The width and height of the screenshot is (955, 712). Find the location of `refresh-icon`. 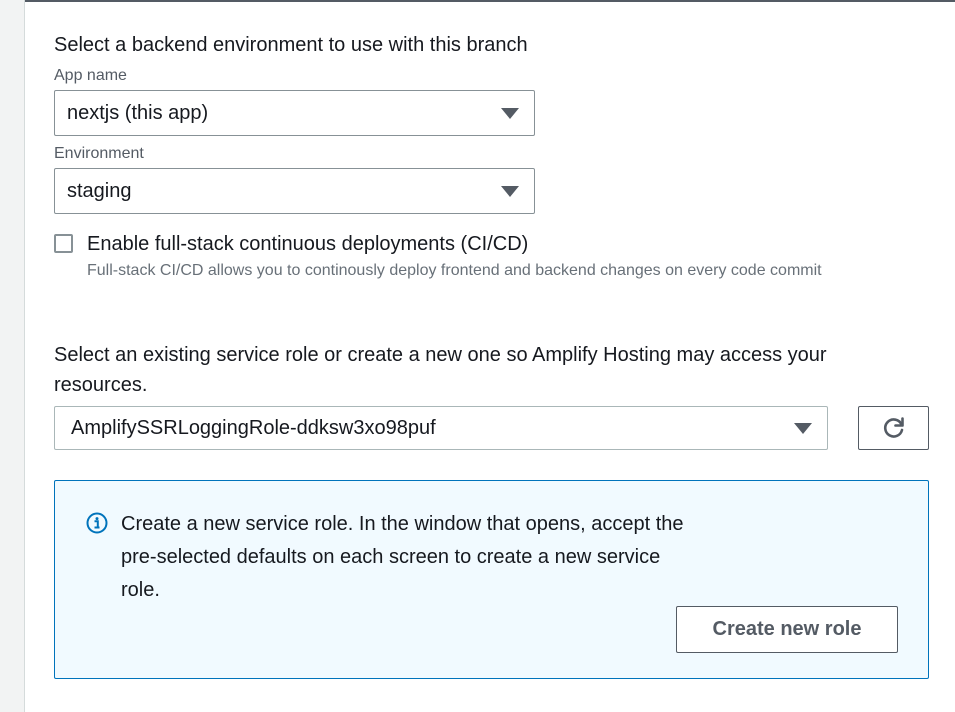

refresh-icon is located at coordinates (893, 427).